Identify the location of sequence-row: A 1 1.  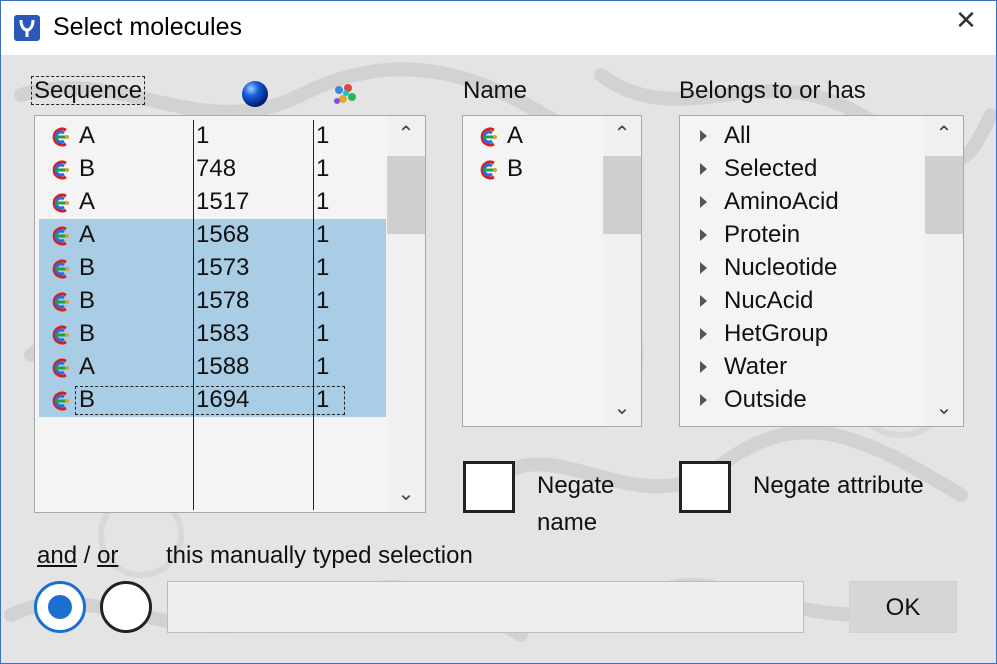
(212, 136).